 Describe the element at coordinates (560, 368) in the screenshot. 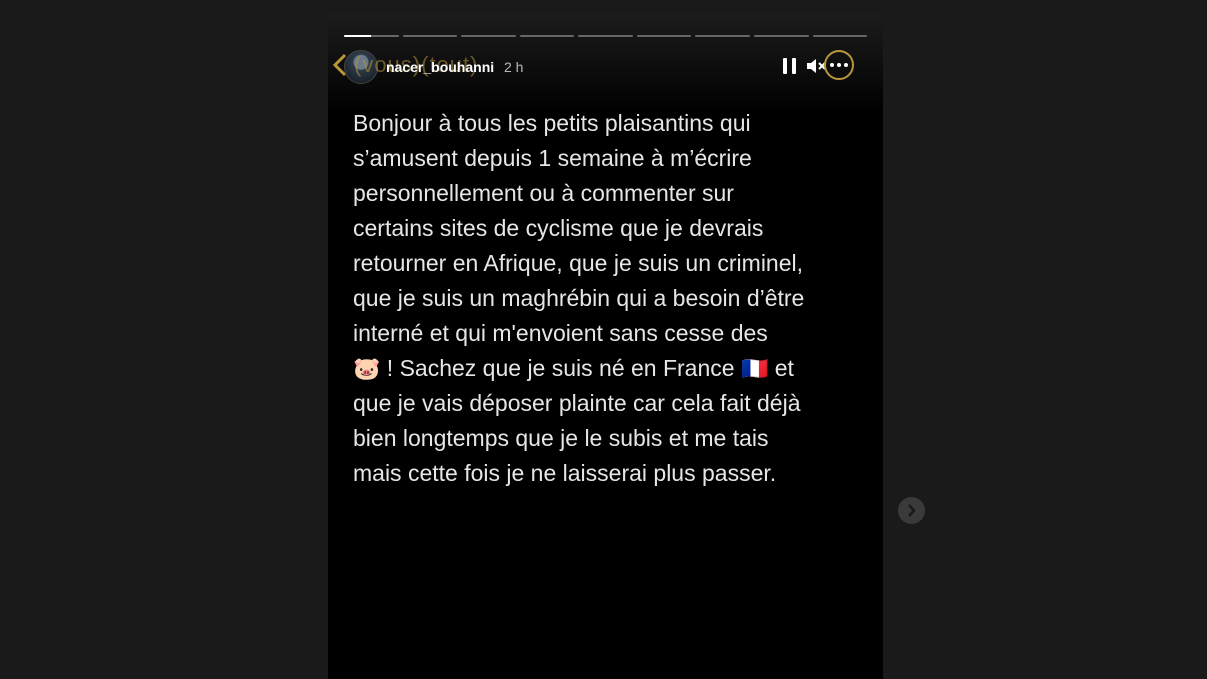

I see `text-segment: ! Sachez que je suis né en France` at that location.